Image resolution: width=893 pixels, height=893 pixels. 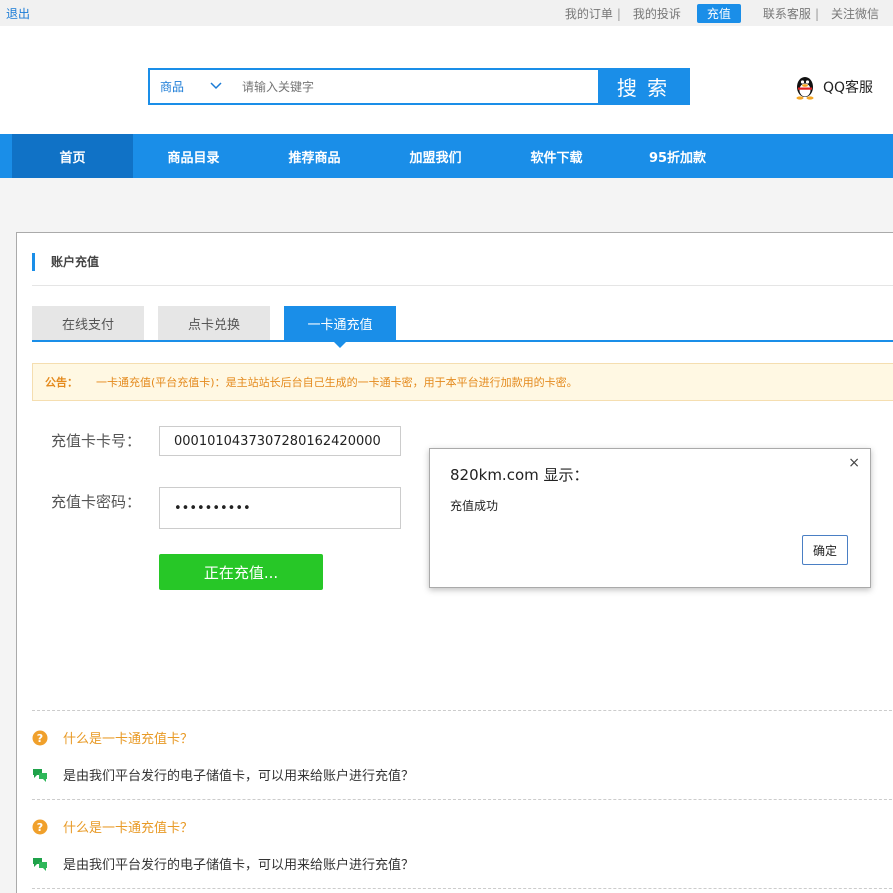 I want to click on recharge-link: 充值, so click(x=718, y=13).